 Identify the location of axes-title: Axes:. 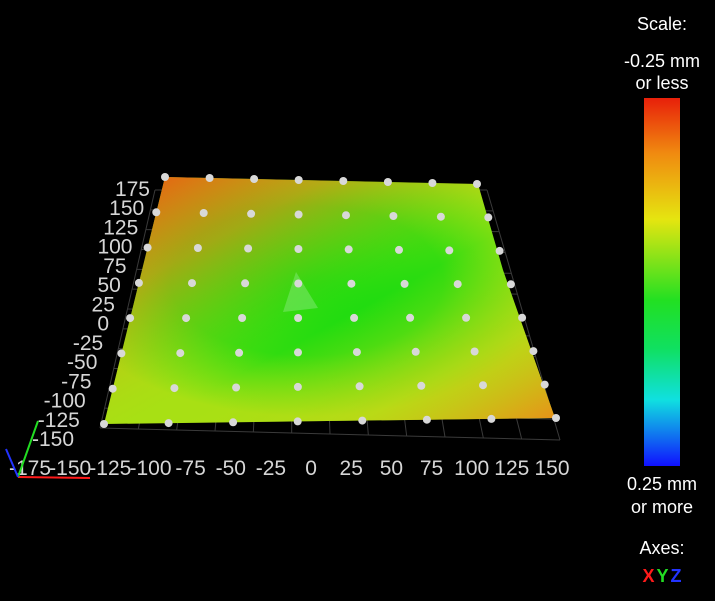
(662, 548).